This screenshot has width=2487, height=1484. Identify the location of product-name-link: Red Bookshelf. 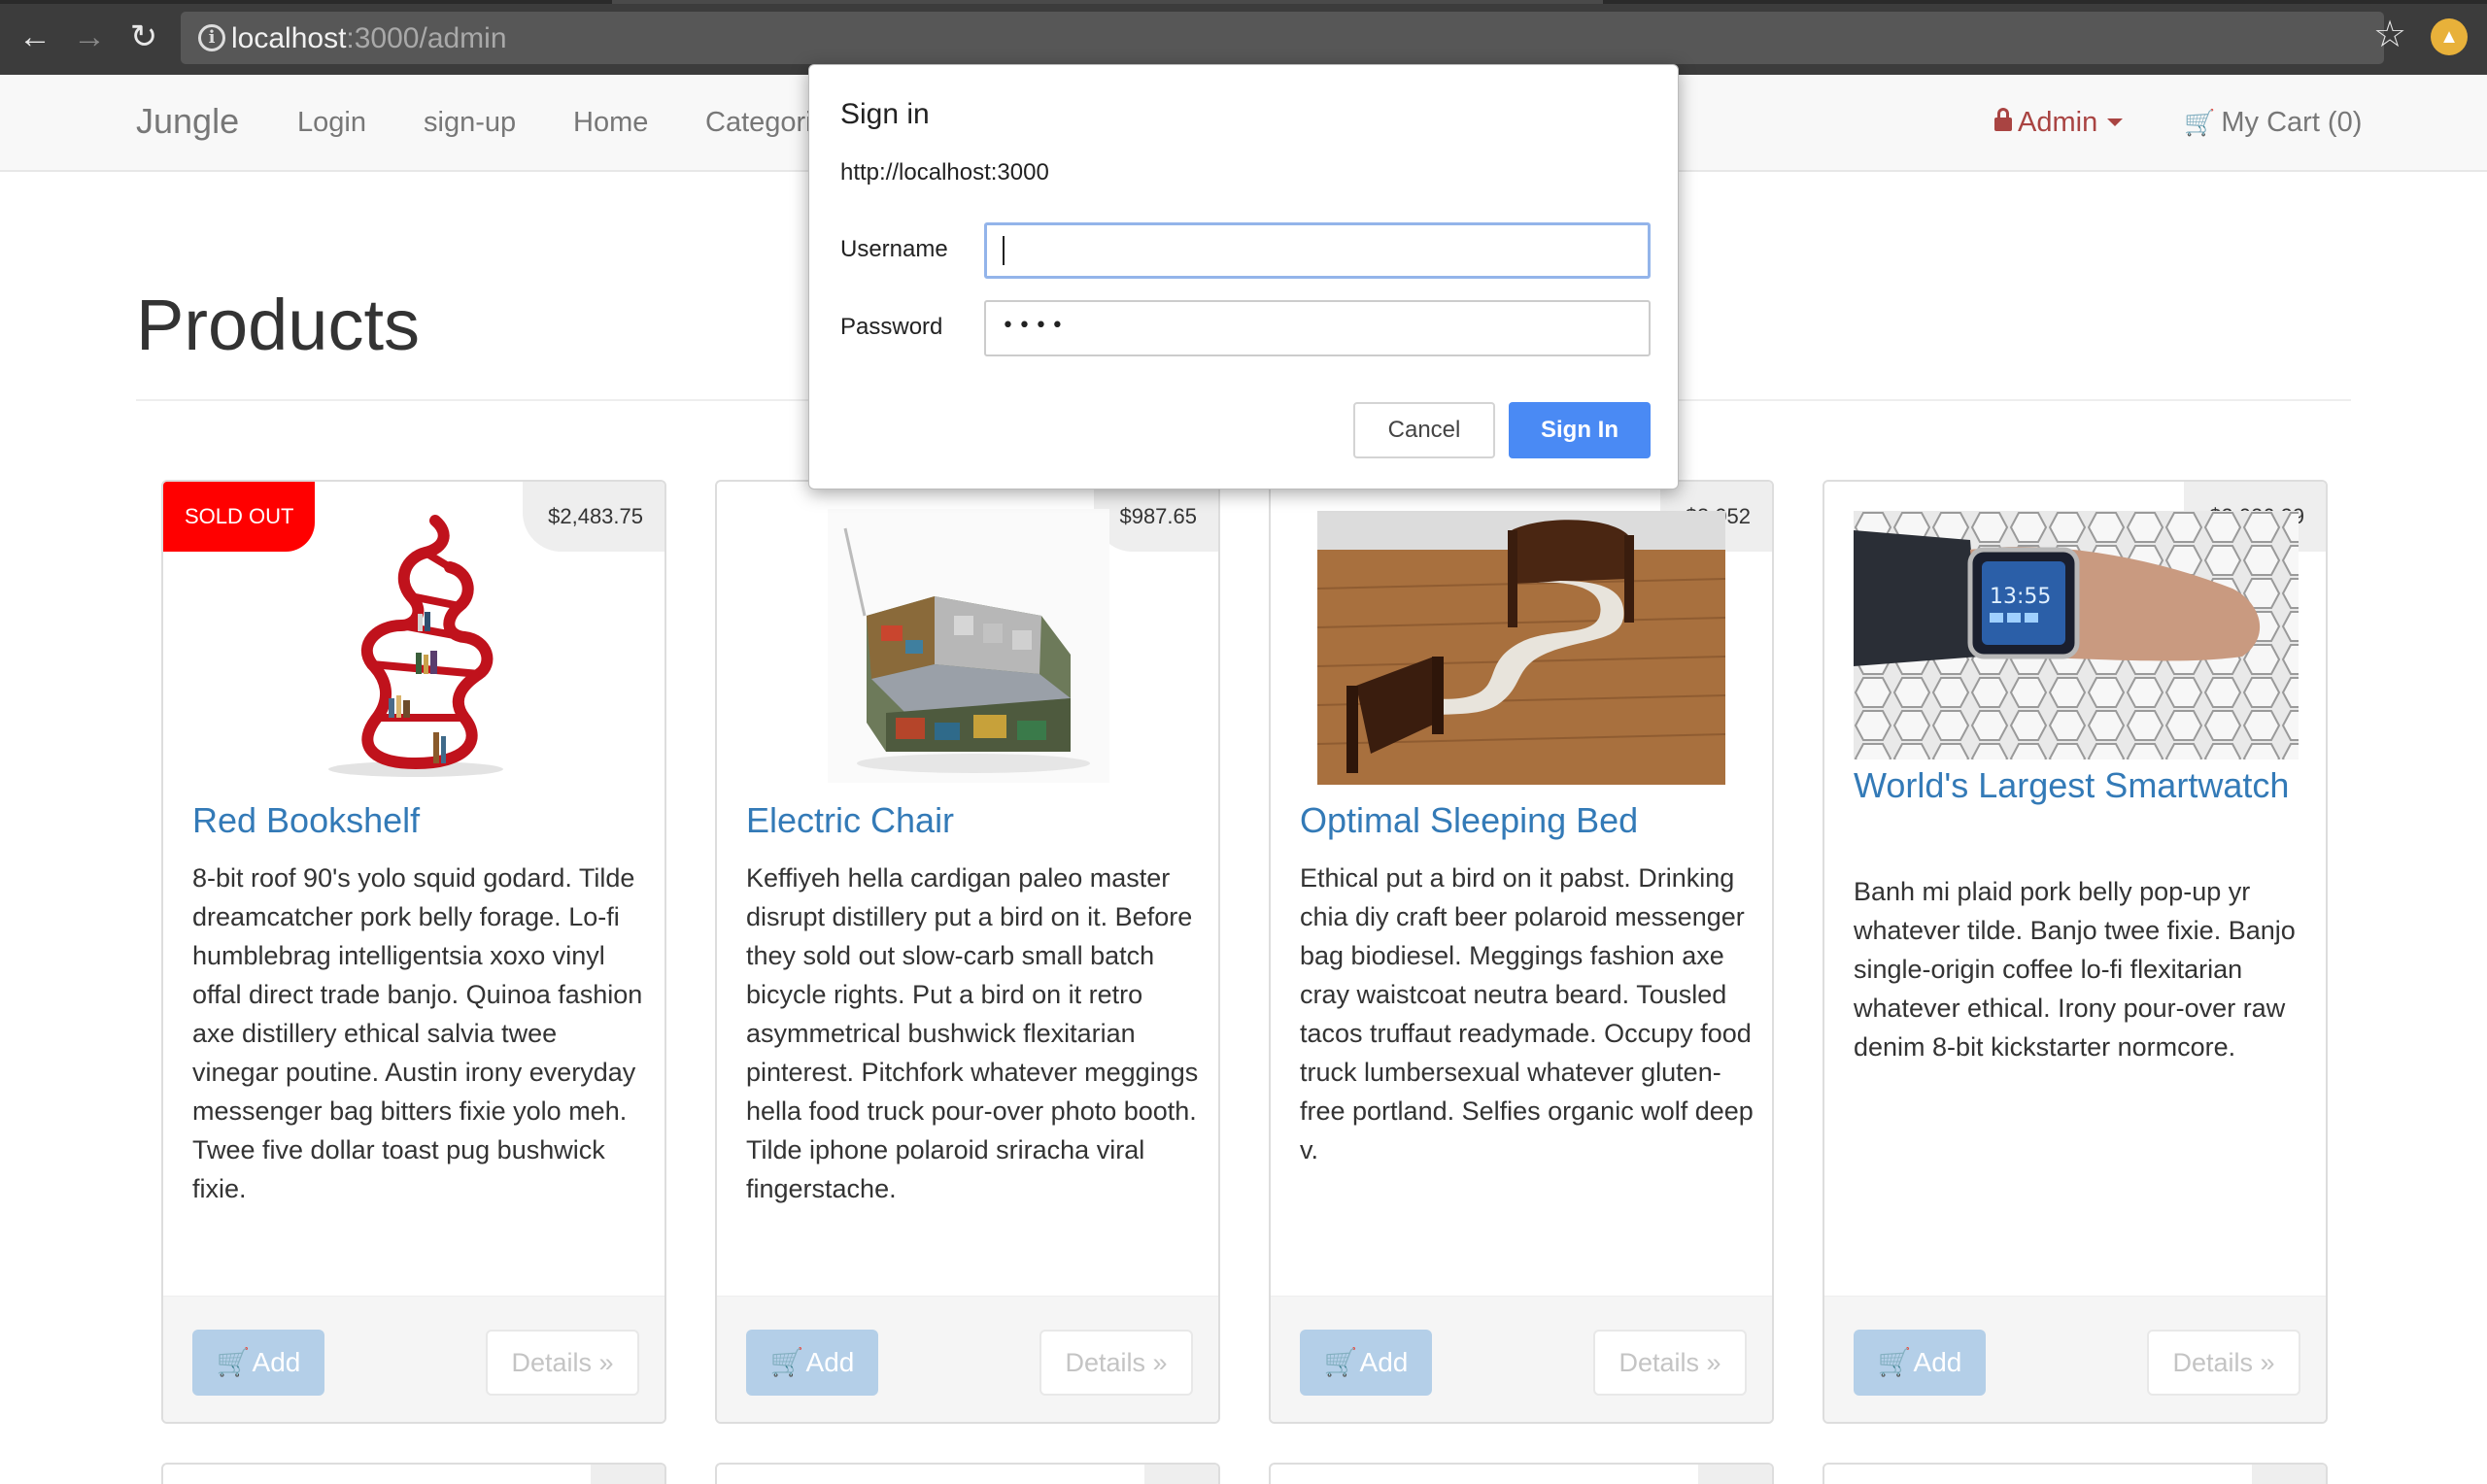
(306, 820).